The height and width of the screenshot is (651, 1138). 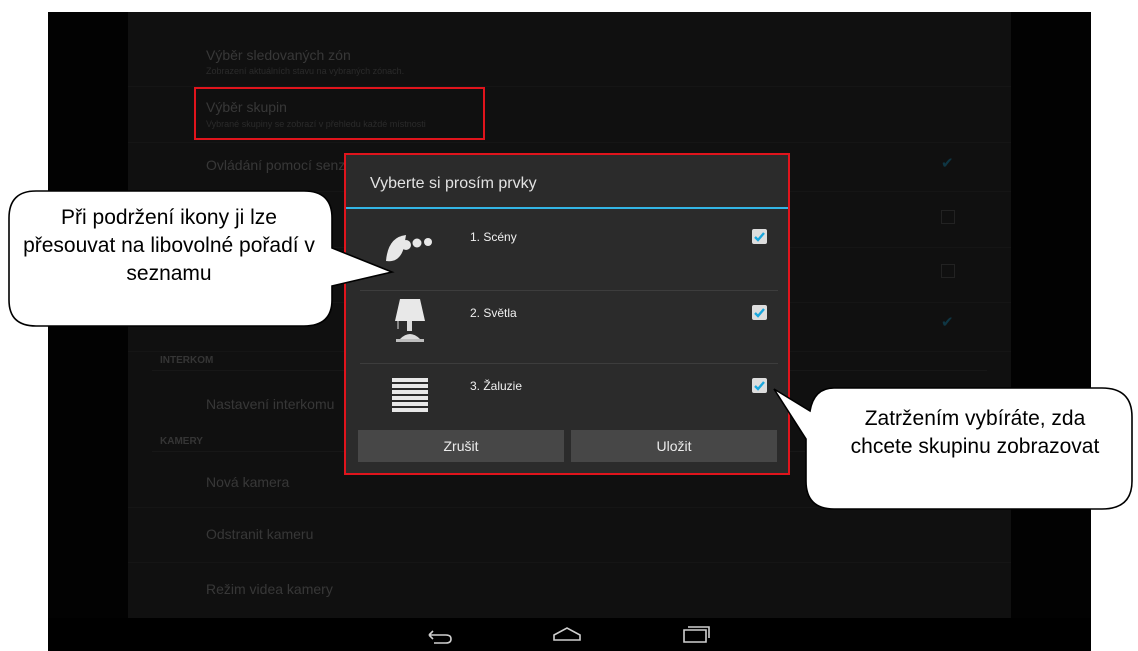 What do you see at coordinates (567, 634) in the screenshot?
I see `home-icon` at bounding box center [567, 634].